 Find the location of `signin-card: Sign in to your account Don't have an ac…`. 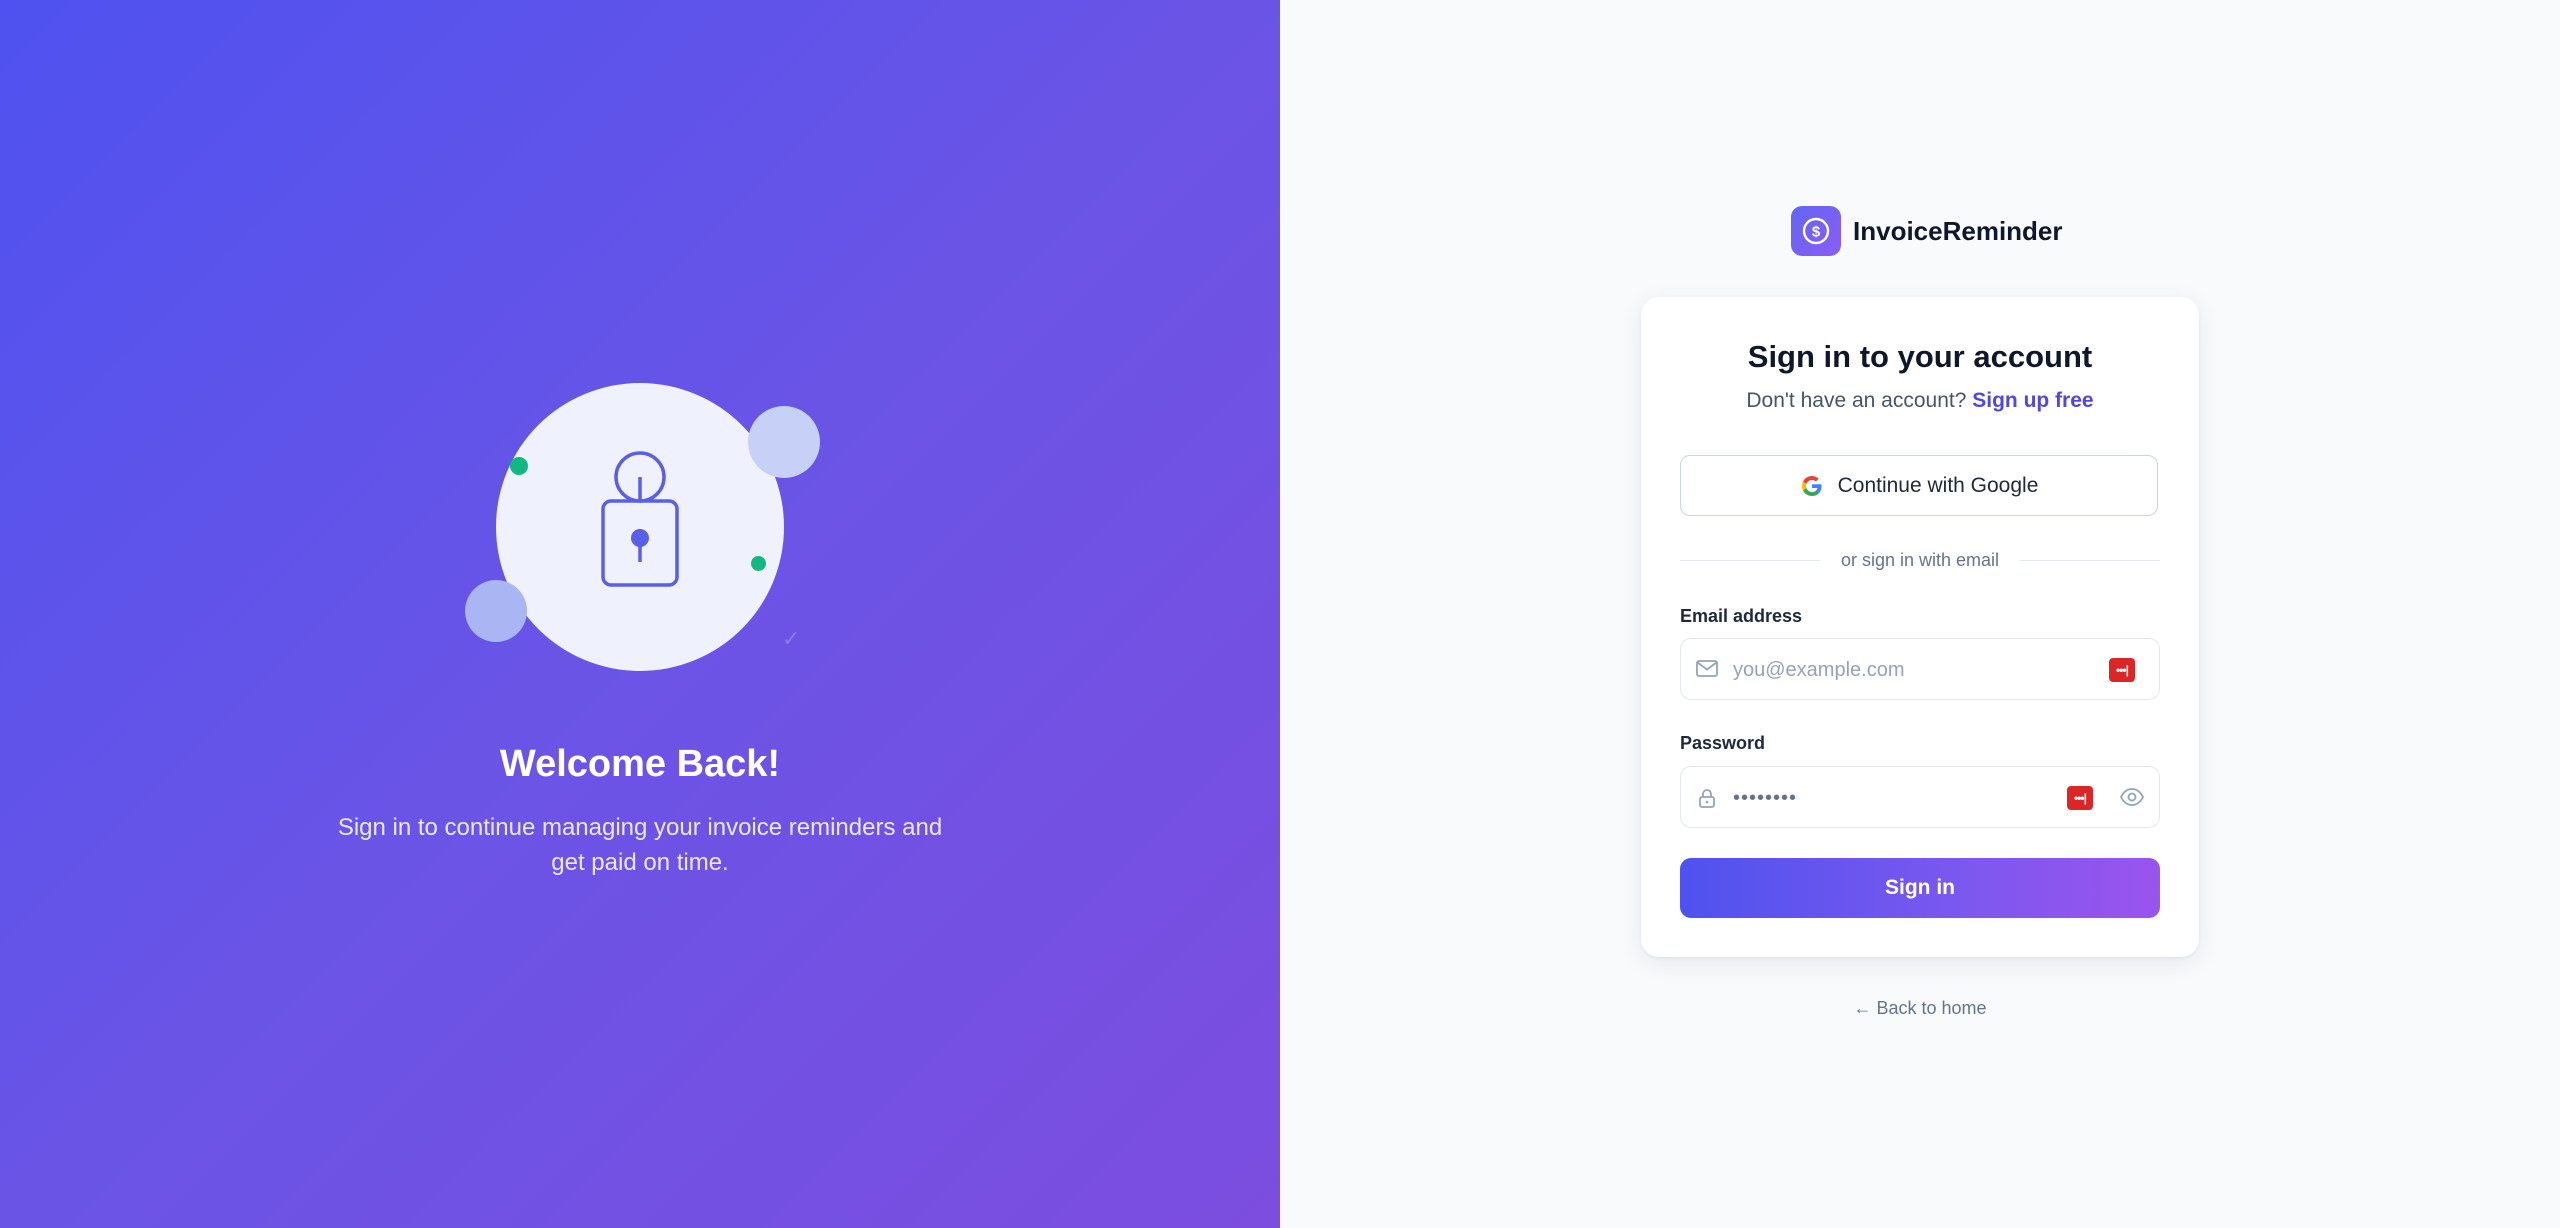

signin-card: Sign in to your account Don't have an ac… is located at coordinates (1920, 627).